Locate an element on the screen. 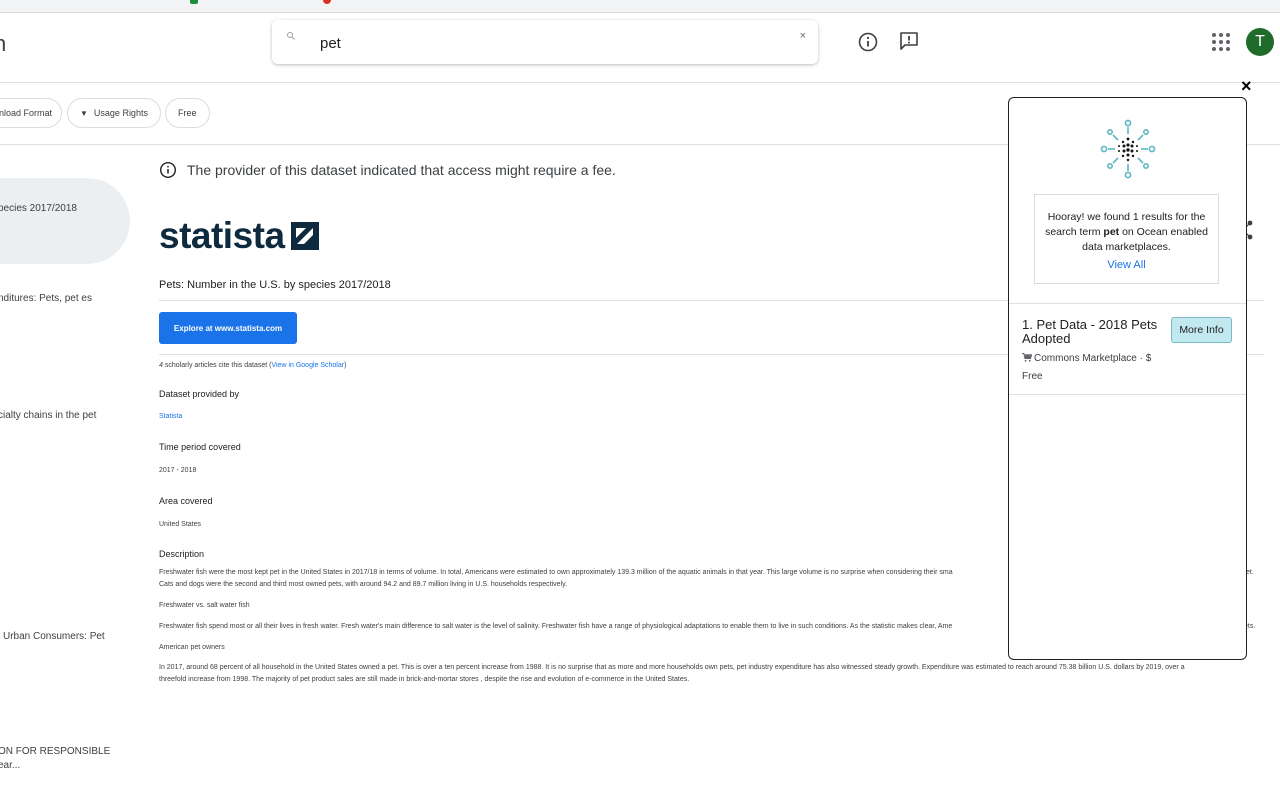  usage-rights-filter: ▼ Usage Rights is located at coordinates (114, 113).